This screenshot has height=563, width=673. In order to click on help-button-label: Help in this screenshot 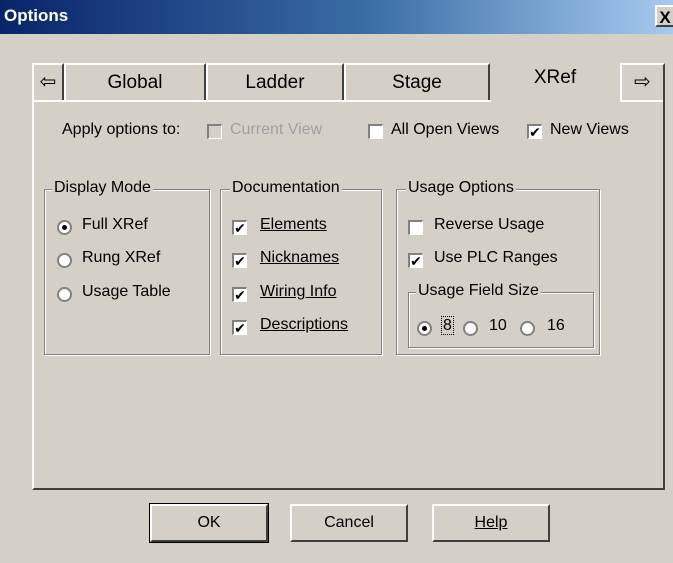, I will do `click(491, 522)`.